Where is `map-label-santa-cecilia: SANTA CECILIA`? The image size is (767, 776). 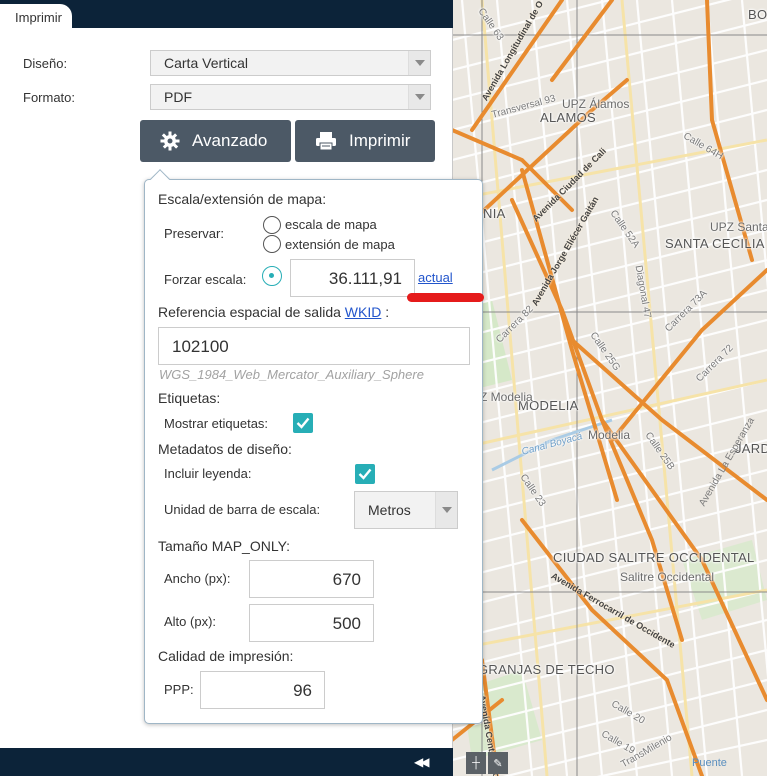
map-label-santa-cecilia: SANTA CECILIA is located at coordinates (715, 243).